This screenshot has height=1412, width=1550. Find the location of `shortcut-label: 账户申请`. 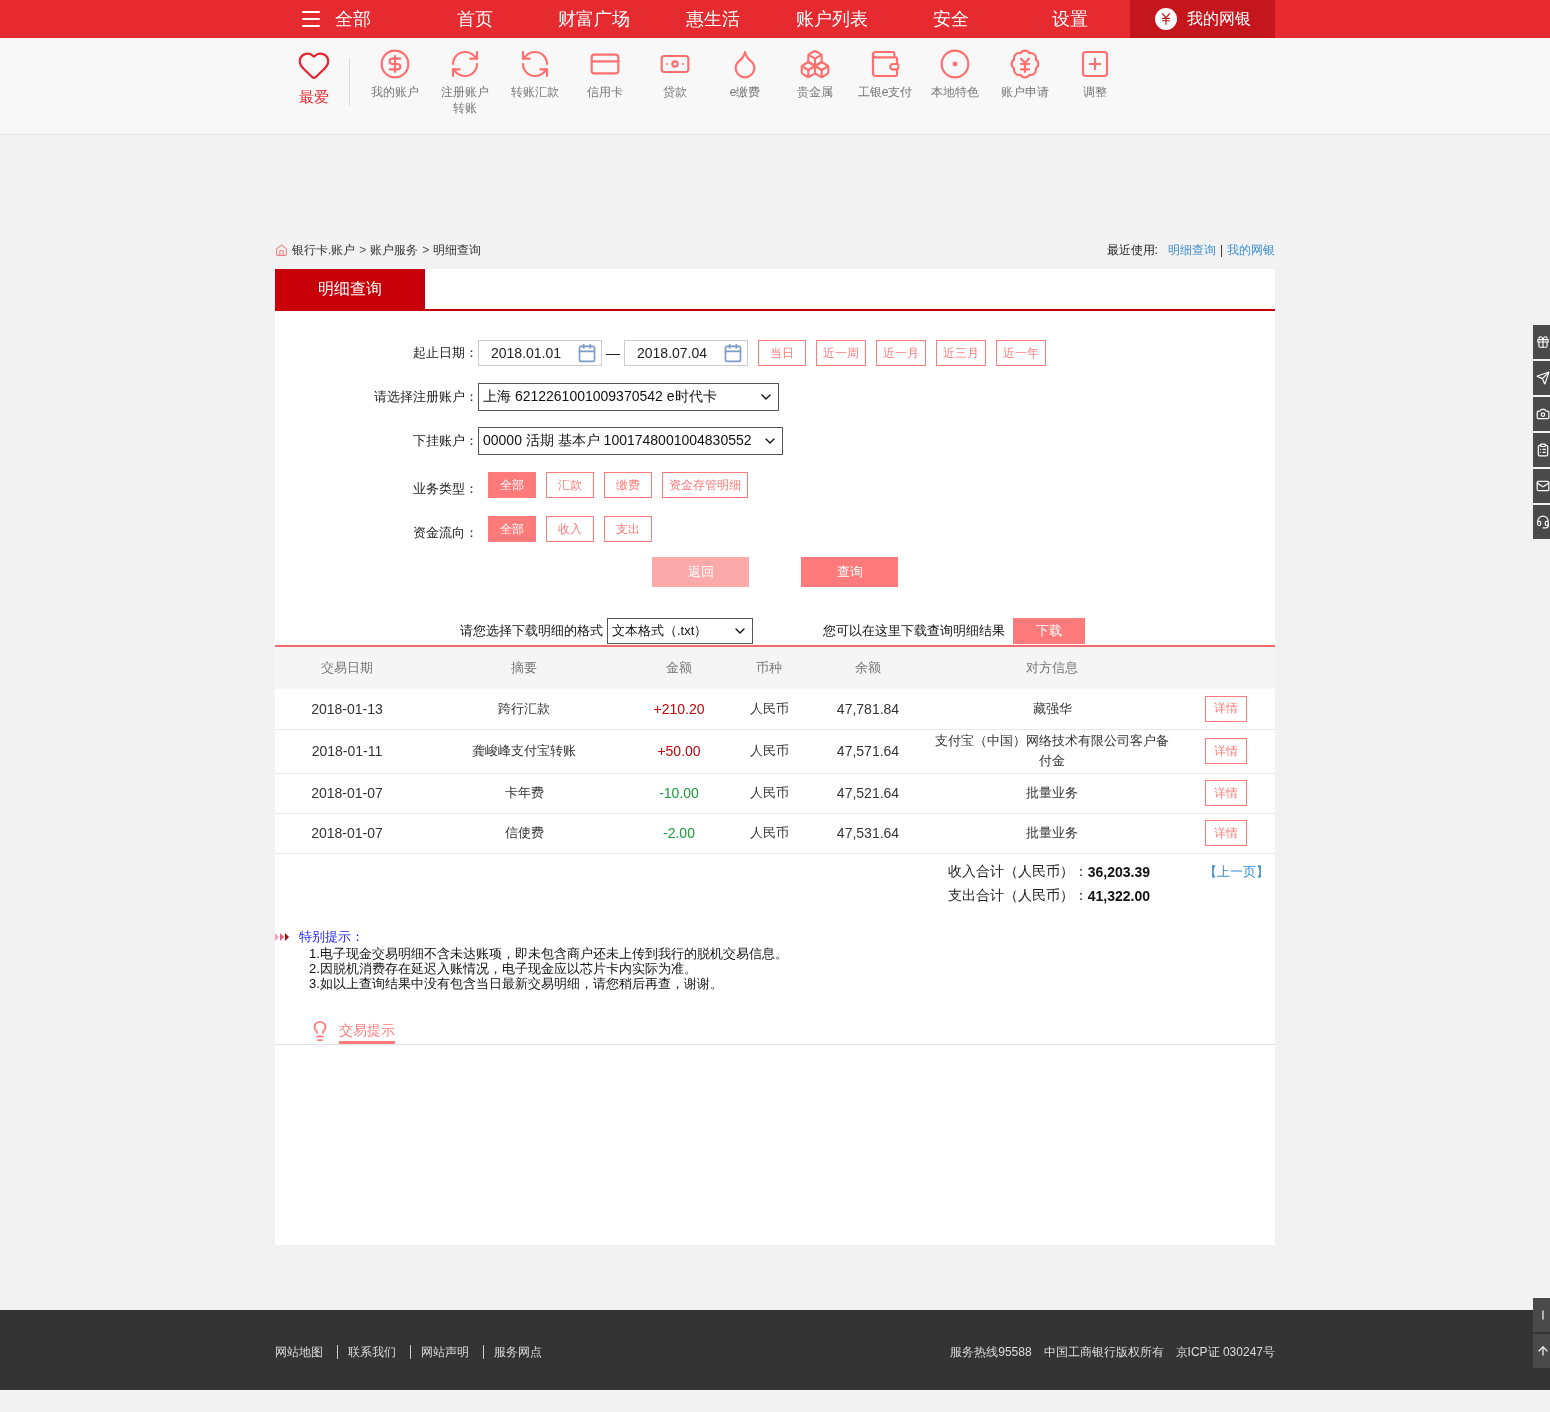

shortcut-label: 账户申请 is located at coordinates (1025, 92).